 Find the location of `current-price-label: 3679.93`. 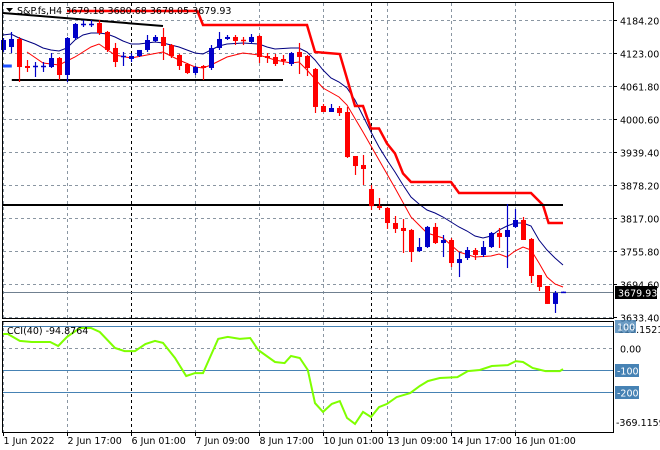

current-price-label: 3679.93 is located at coordinates (637, 294).